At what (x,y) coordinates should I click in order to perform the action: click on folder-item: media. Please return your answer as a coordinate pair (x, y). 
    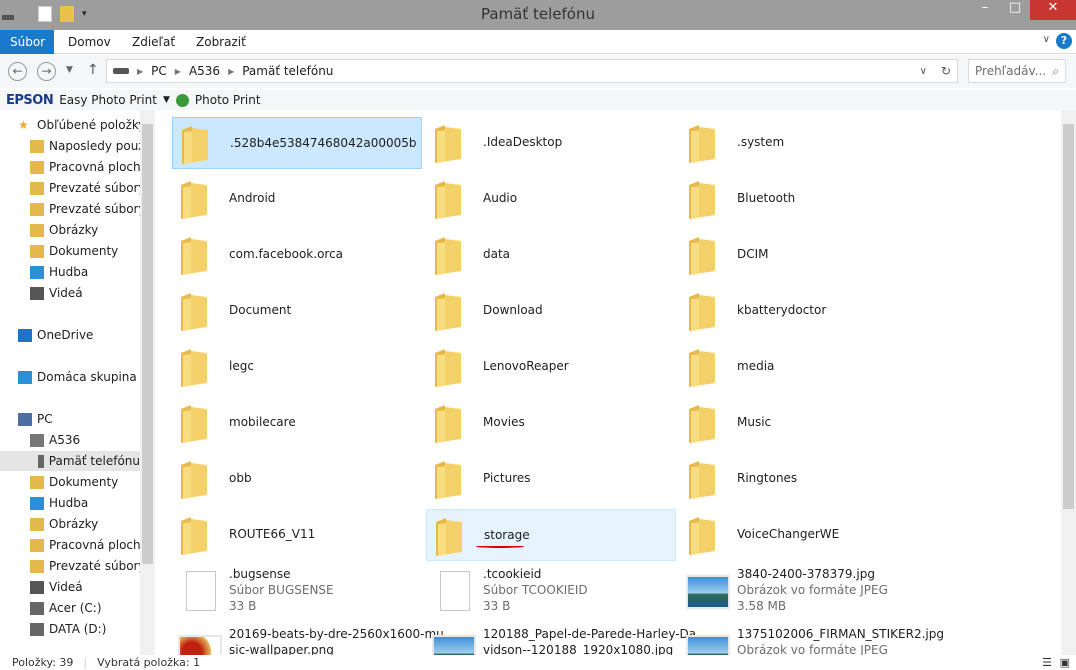
    Looking at the image, I should click on (805, 367).